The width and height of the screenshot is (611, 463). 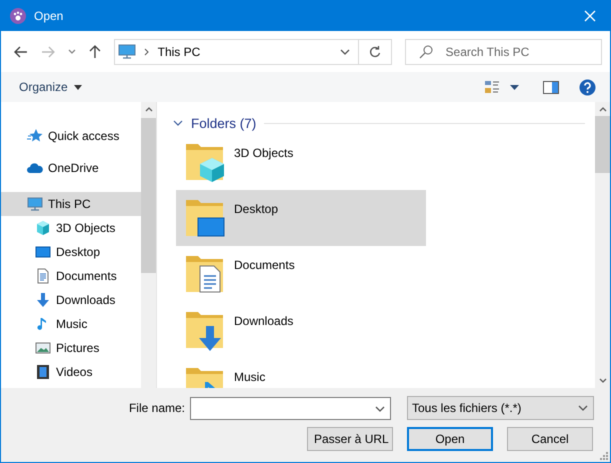 I want to click on sidebar-item: Quick access, so click(x=71, y=136).